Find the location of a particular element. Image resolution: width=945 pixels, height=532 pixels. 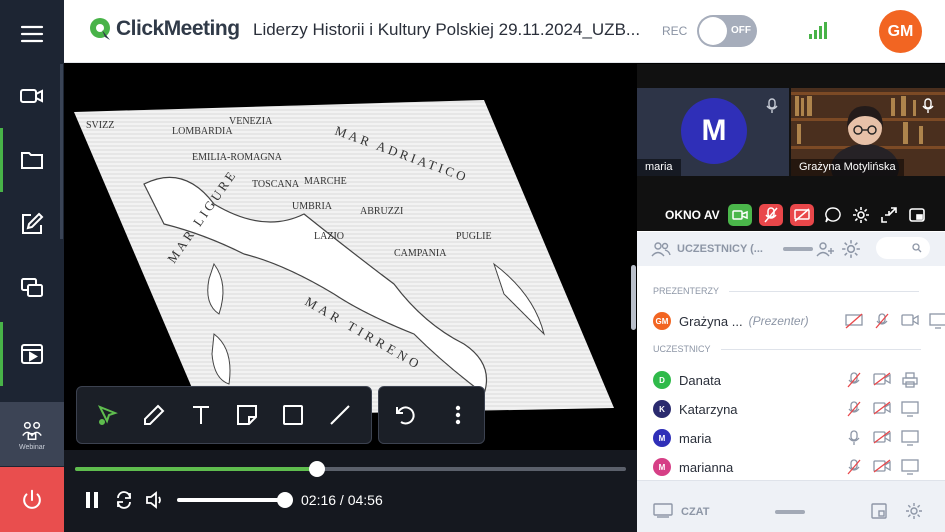

chat-icon is located at coordinates (663, 510).